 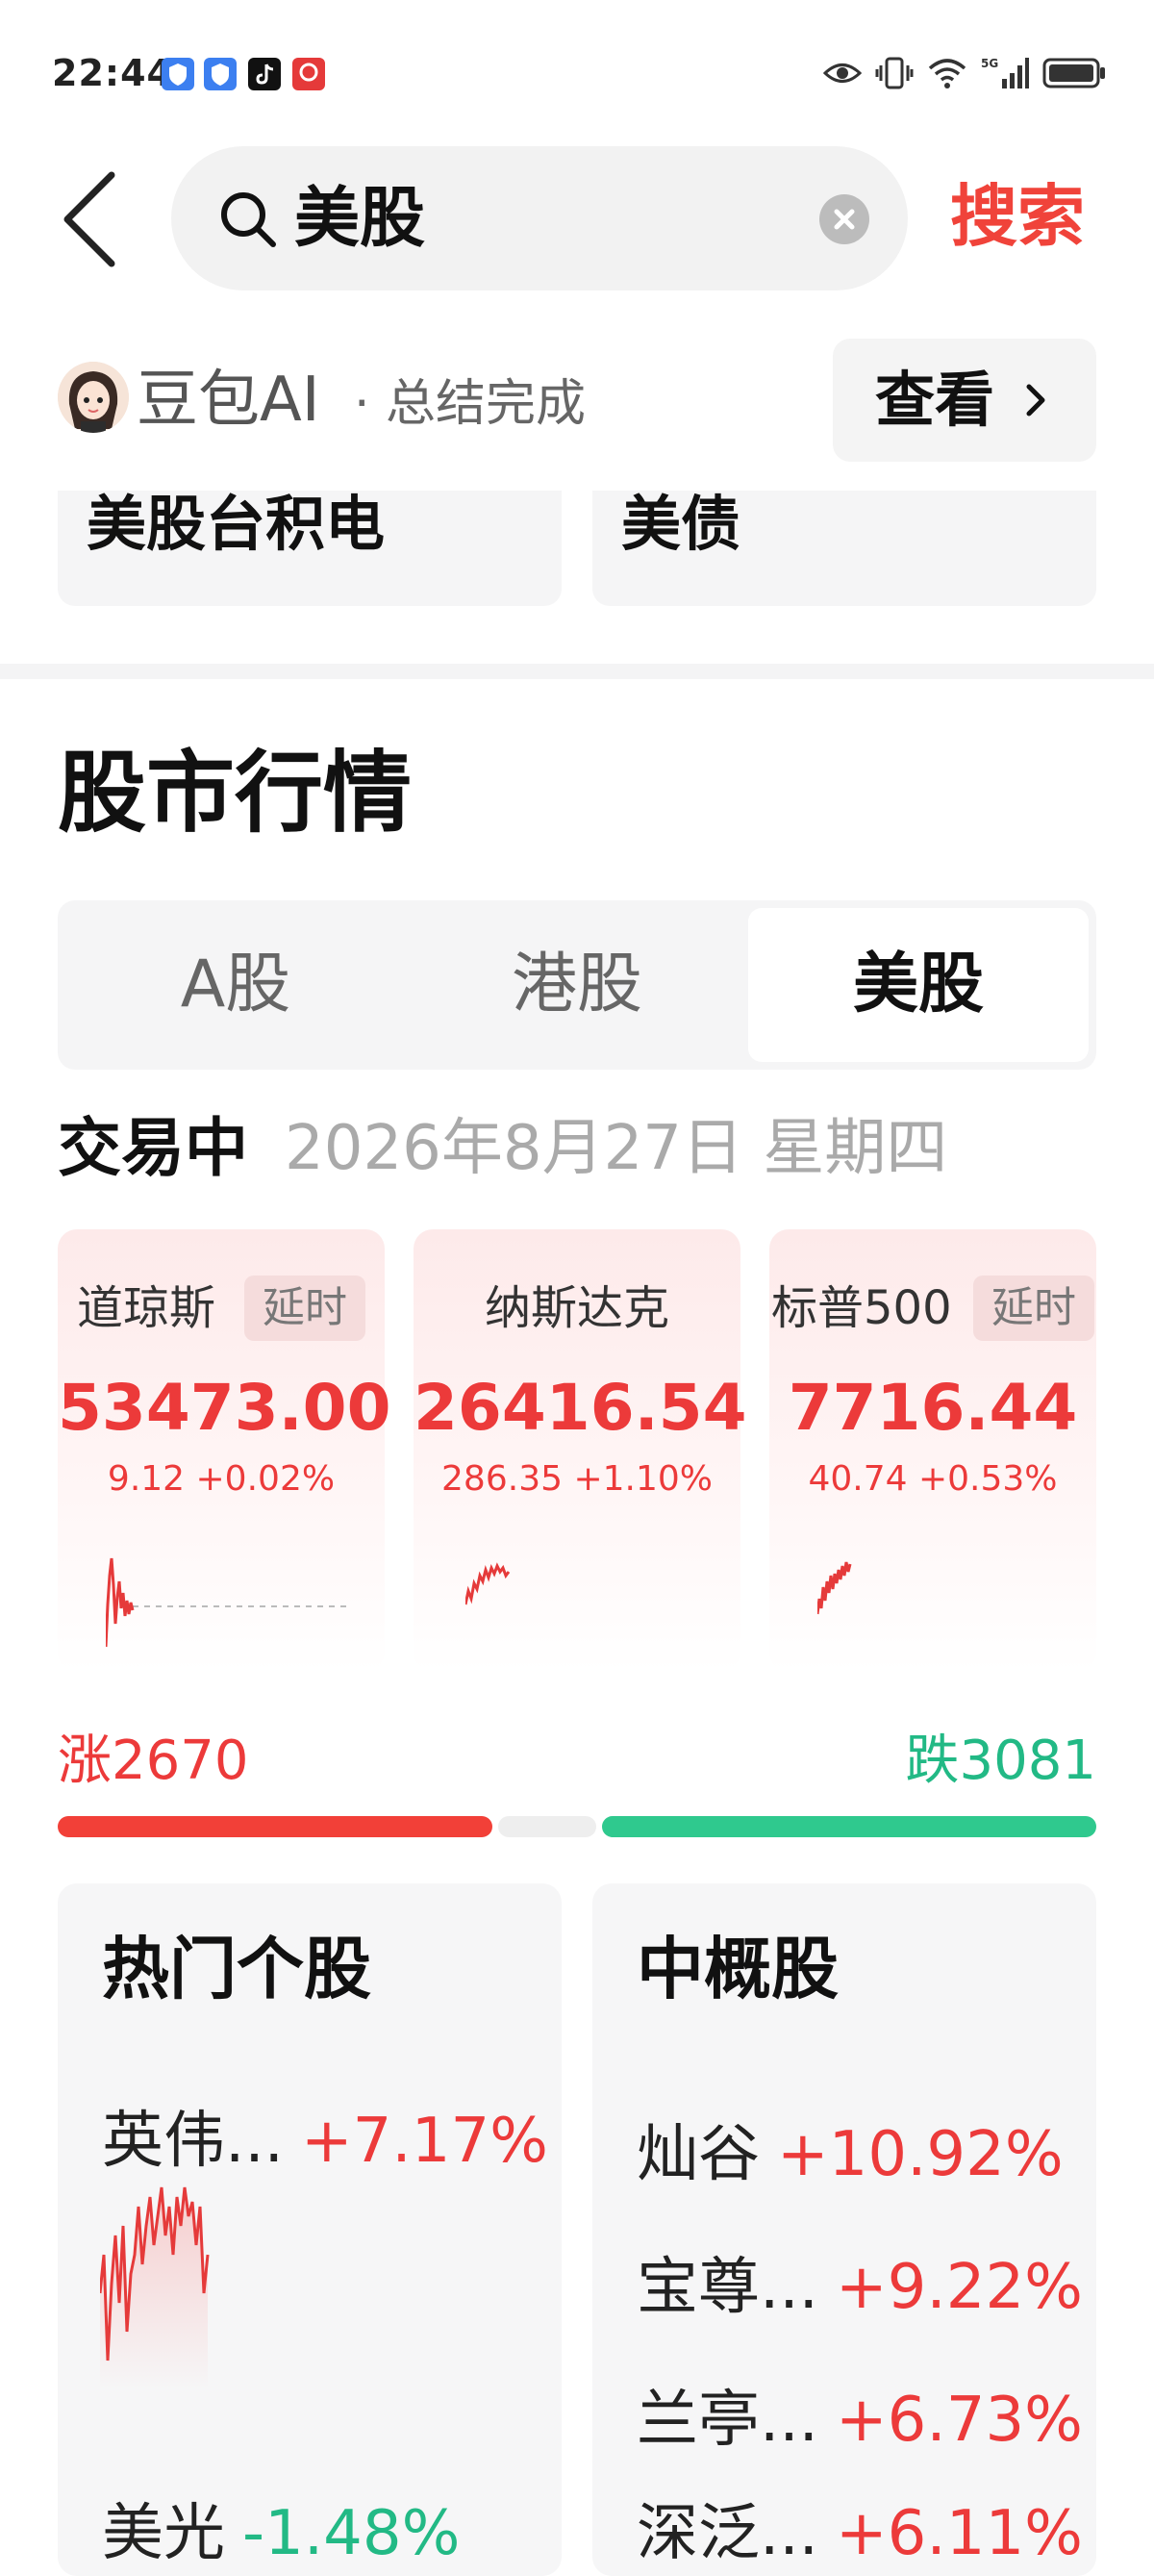 What do you see at coordinates (264, 74) in the screenshot?
I see `tiktok-icon` at bounding box center [264, 74].